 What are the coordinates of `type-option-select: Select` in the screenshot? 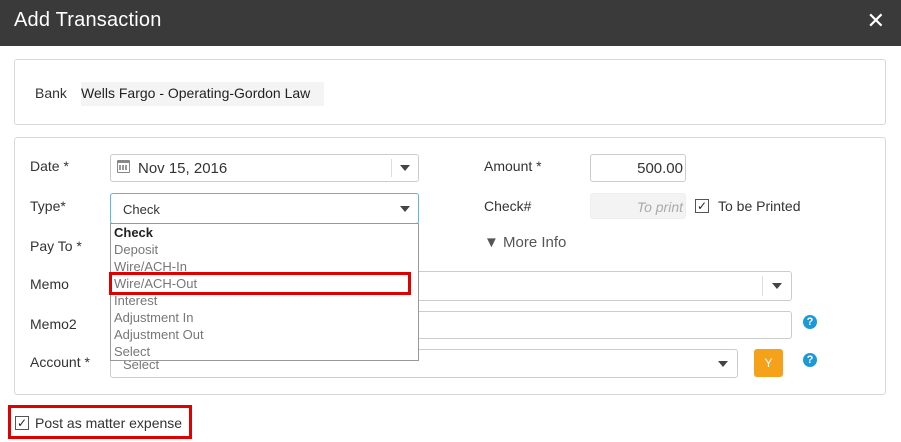 It's located at (264, 351).